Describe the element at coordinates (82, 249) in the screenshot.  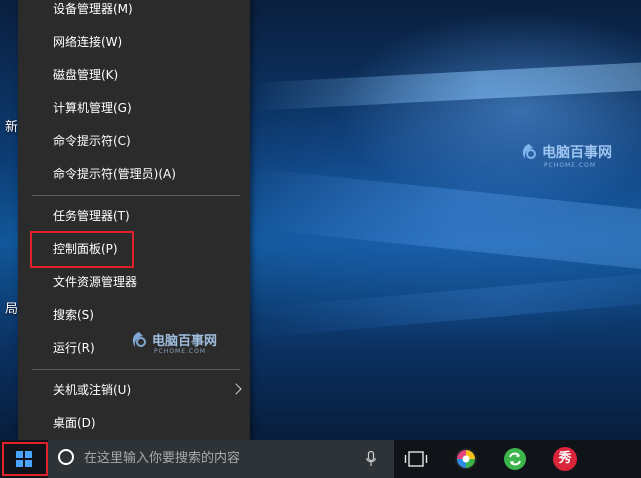
I see `highlight-box-control-panel` at that location.